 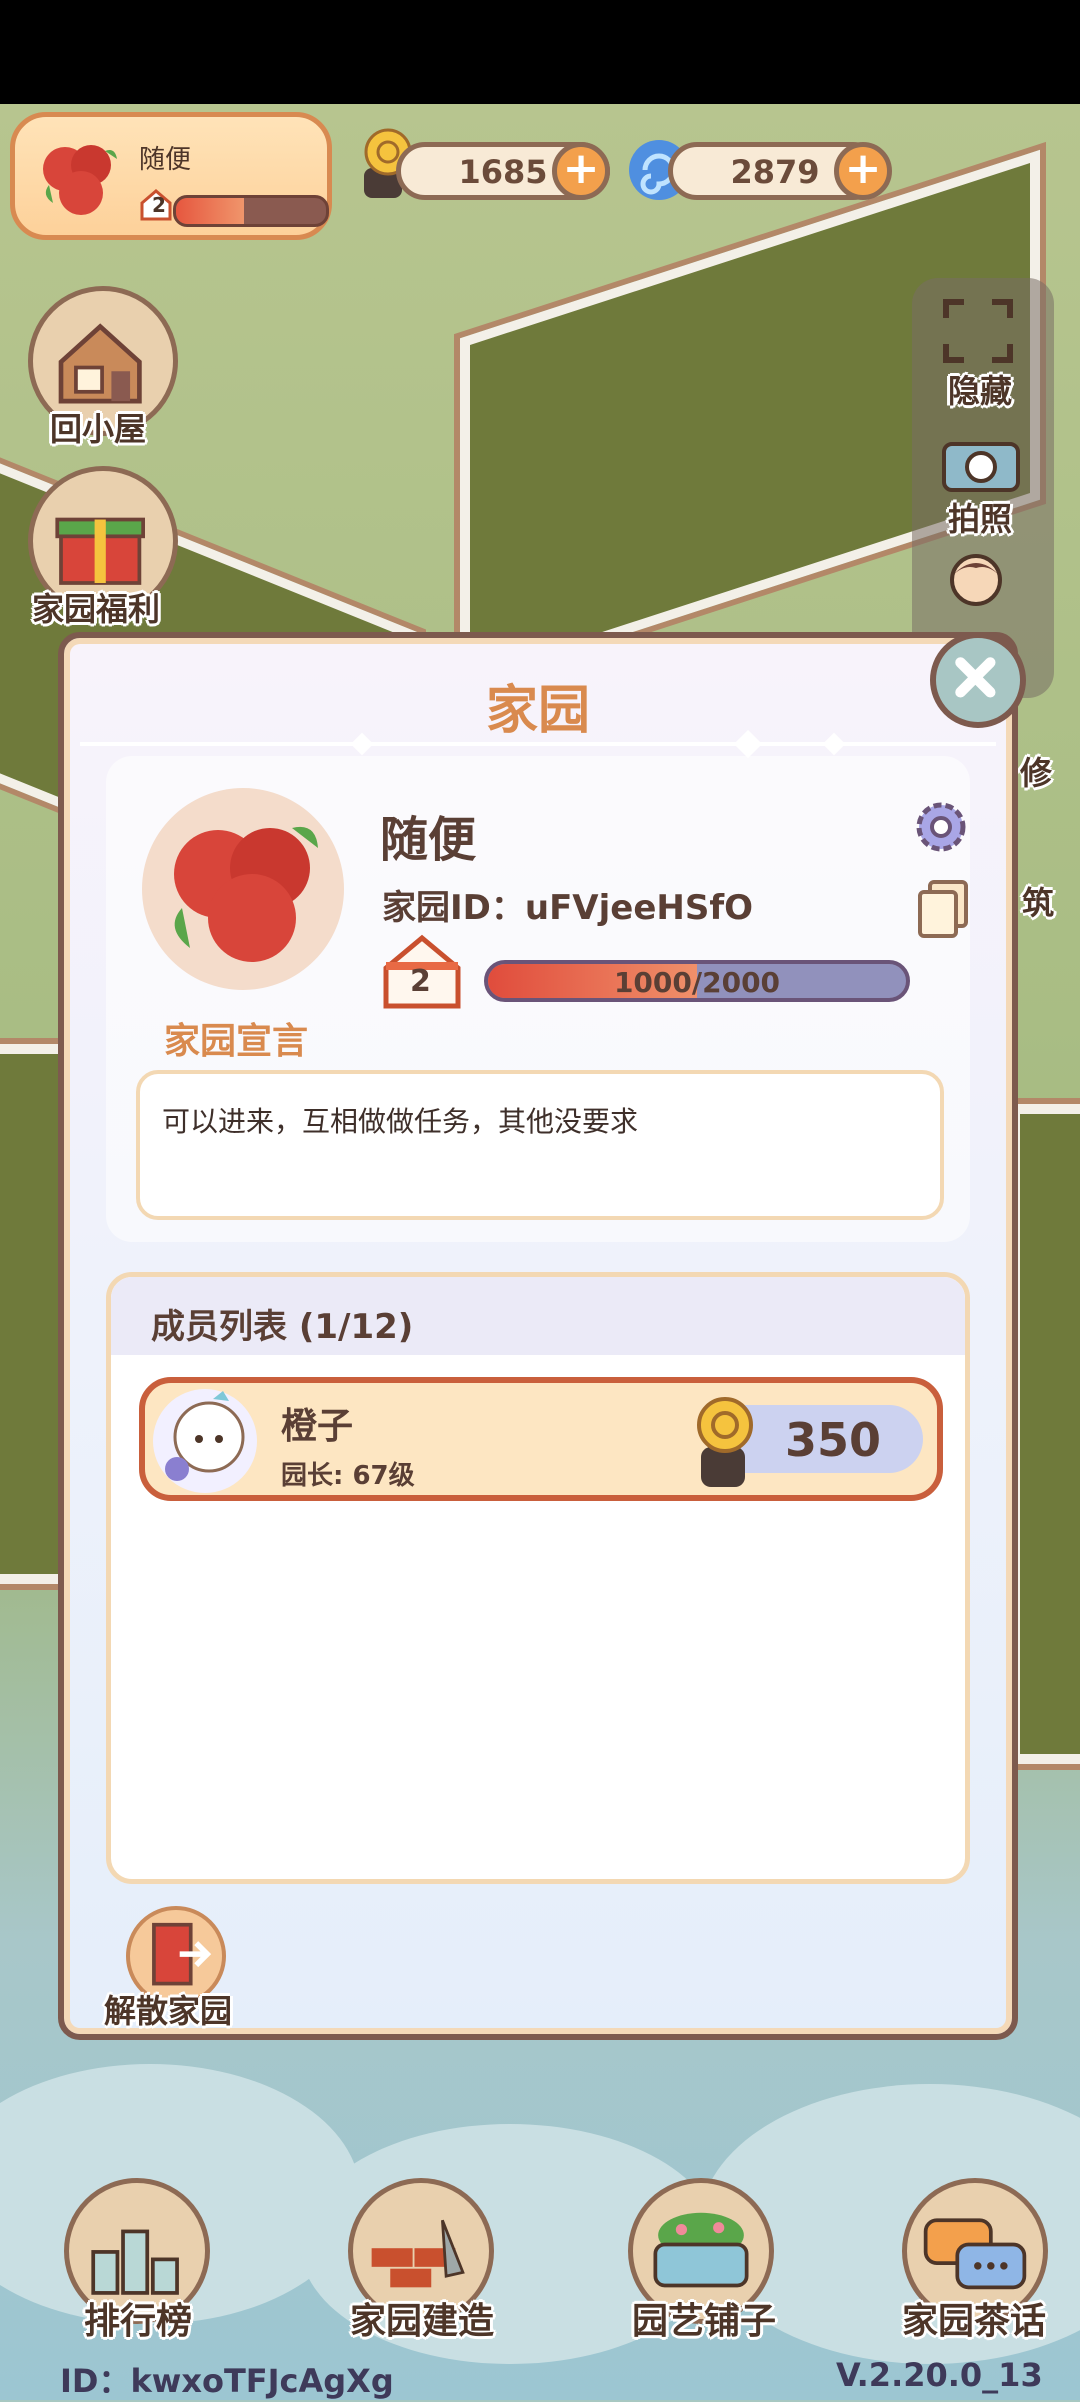 I want to click on sheep-avatar-icon, so click(x=205, y=1436).